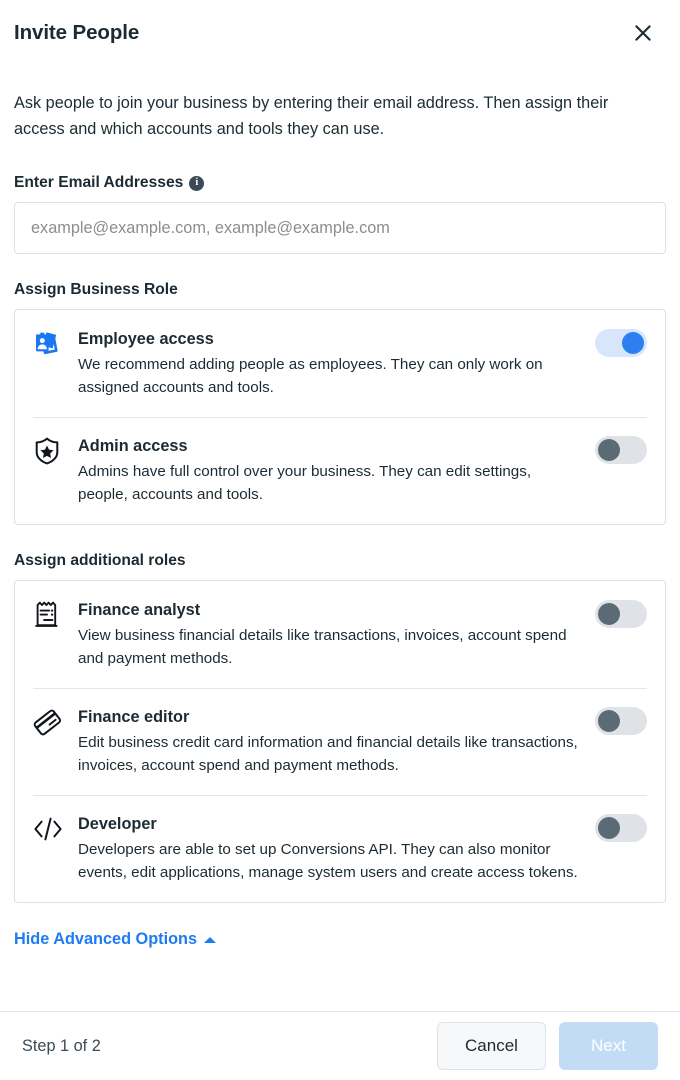  What do you see at coordinates (621, 828) in the screenshot?
I see `toggle-developer` at bounding box center [621, 828].